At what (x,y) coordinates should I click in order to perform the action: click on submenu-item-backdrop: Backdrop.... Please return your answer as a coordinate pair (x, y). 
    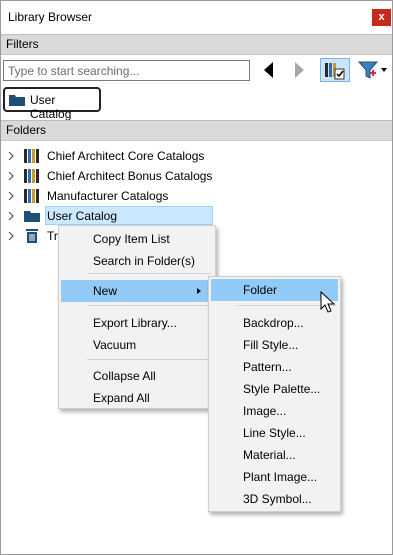
    Looking at the image, I should click on (274, 323).